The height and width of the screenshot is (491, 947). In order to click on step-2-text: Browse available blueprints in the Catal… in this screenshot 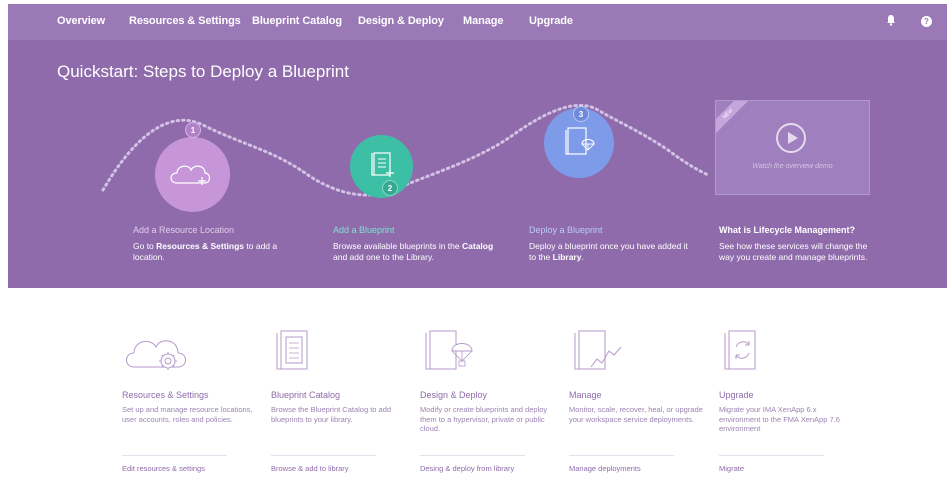, I will do `click(418, 252)`.